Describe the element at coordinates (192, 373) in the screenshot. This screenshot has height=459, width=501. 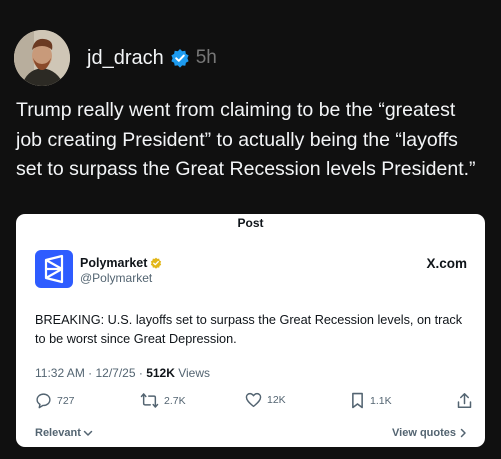
I see `embed-views-label: Views` at that location.